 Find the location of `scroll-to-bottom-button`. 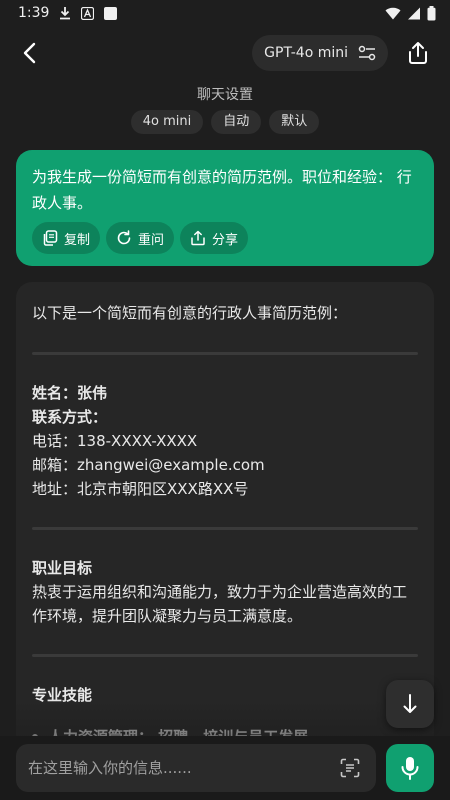

scroll-to-bottom-button is located at coordinates (410, 704).